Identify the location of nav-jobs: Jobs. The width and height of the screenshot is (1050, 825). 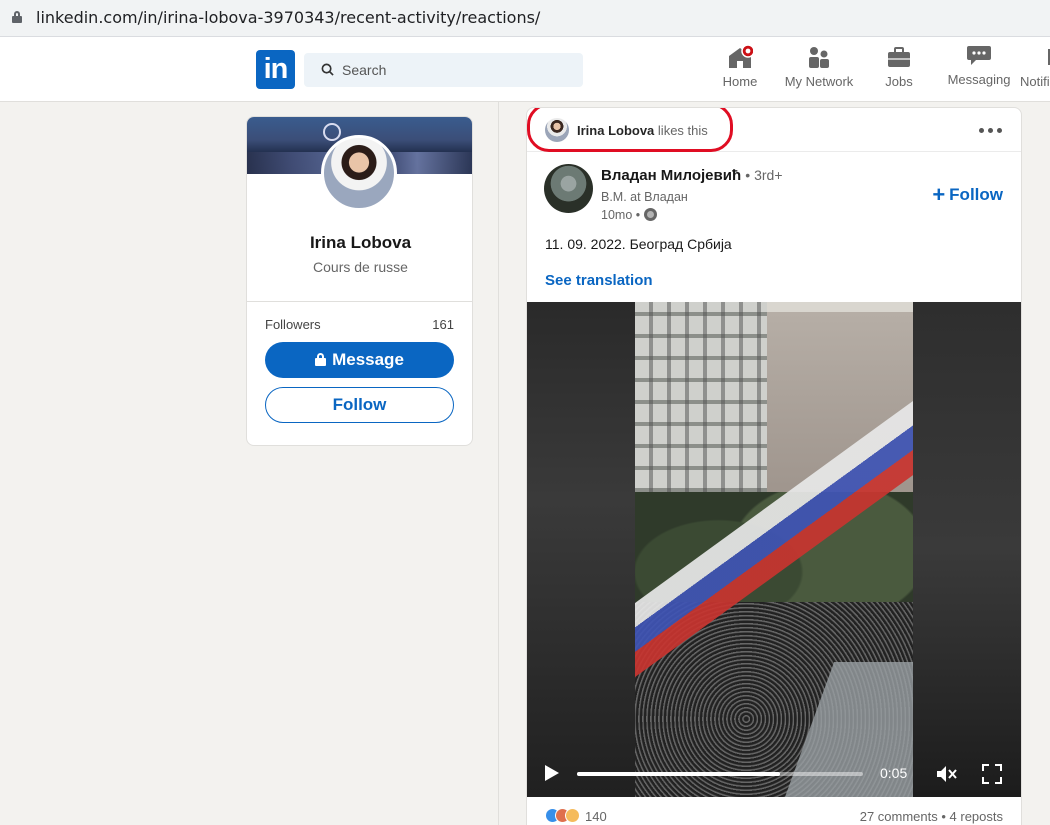
(899, 70).